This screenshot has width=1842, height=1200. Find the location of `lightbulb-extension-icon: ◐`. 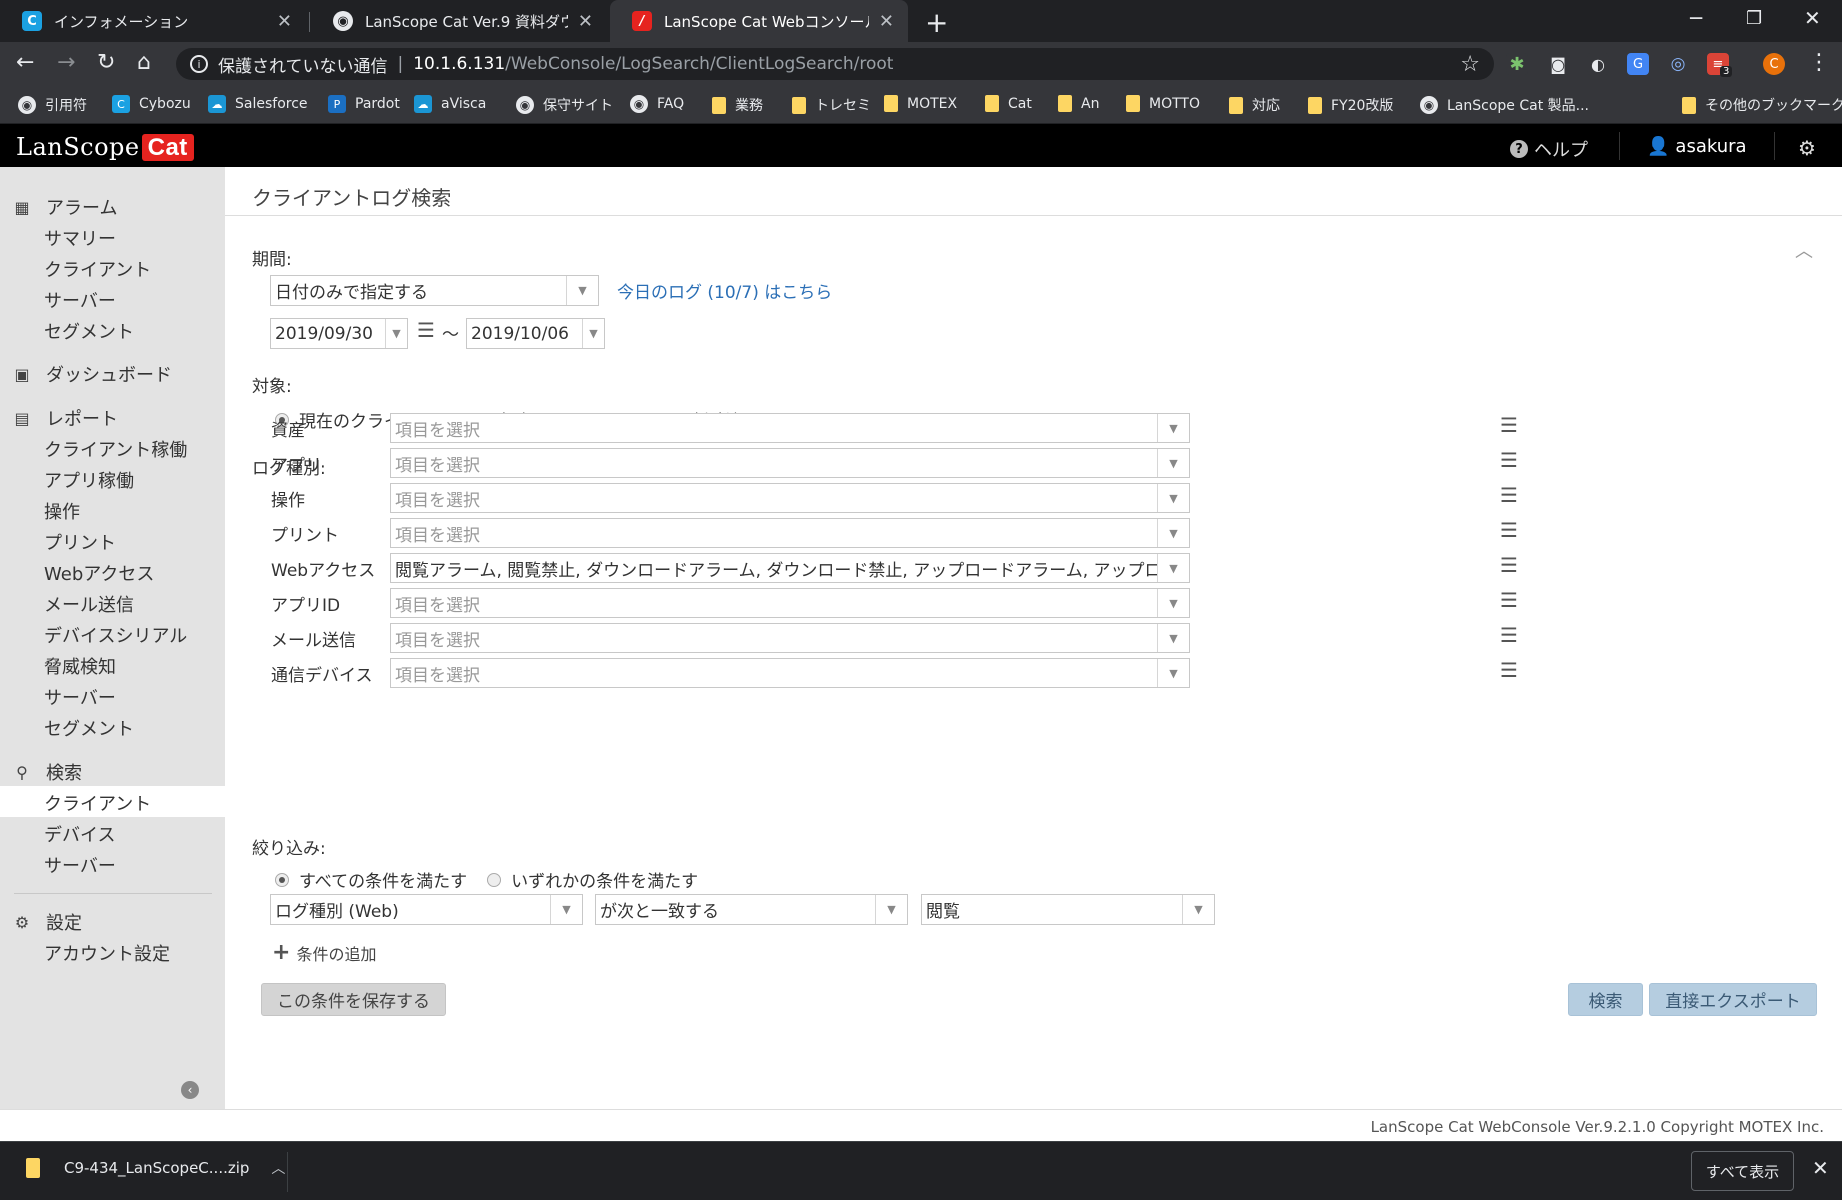

lightbulb-extension-icon: ◐ is located at coordinates (1598, 64).